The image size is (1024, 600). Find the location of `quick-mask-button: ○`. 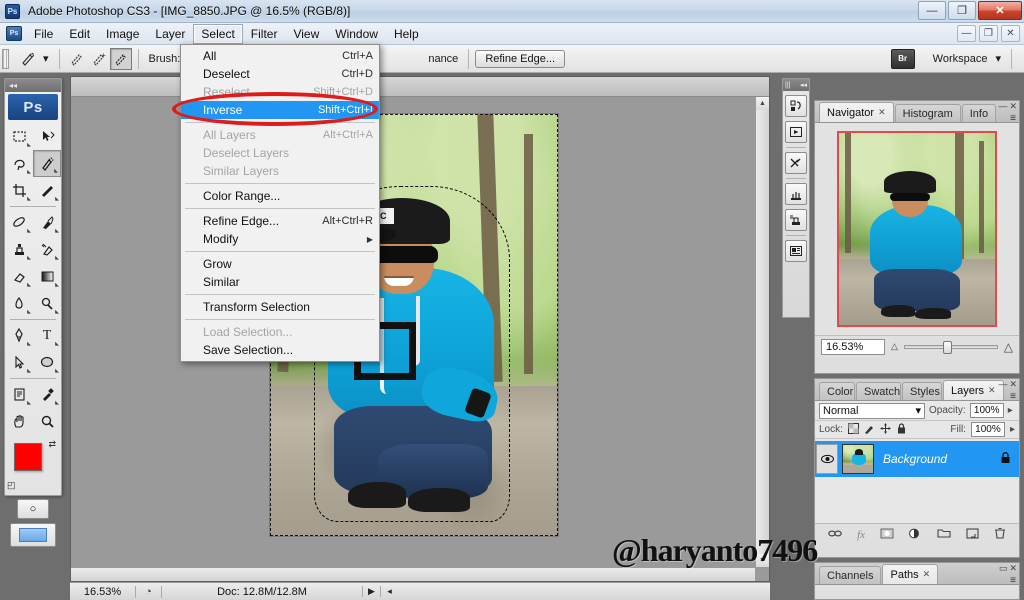

quick-mask-button: ○ is located at coordinates (33, 509).